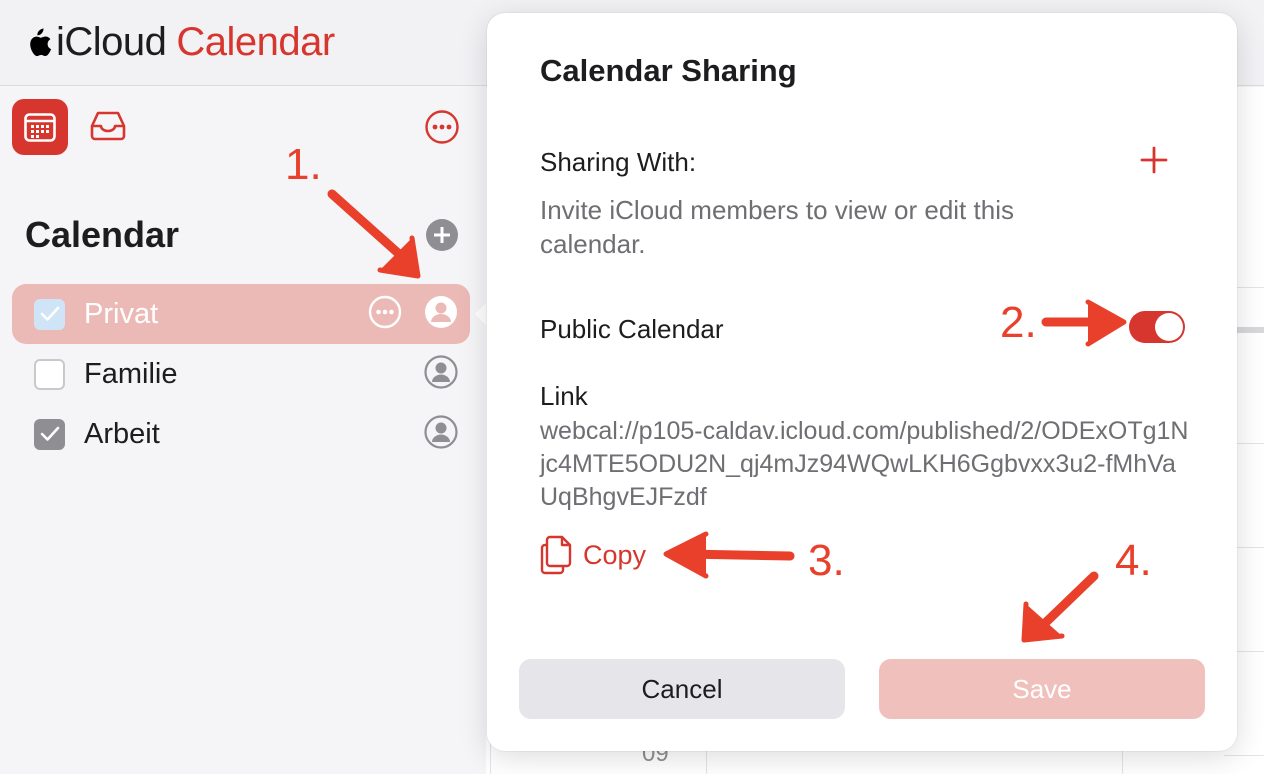 The height and width of the screenshot is (774, 1264). I want to click on calendar-item-familie: Familie, so click(241, 374).